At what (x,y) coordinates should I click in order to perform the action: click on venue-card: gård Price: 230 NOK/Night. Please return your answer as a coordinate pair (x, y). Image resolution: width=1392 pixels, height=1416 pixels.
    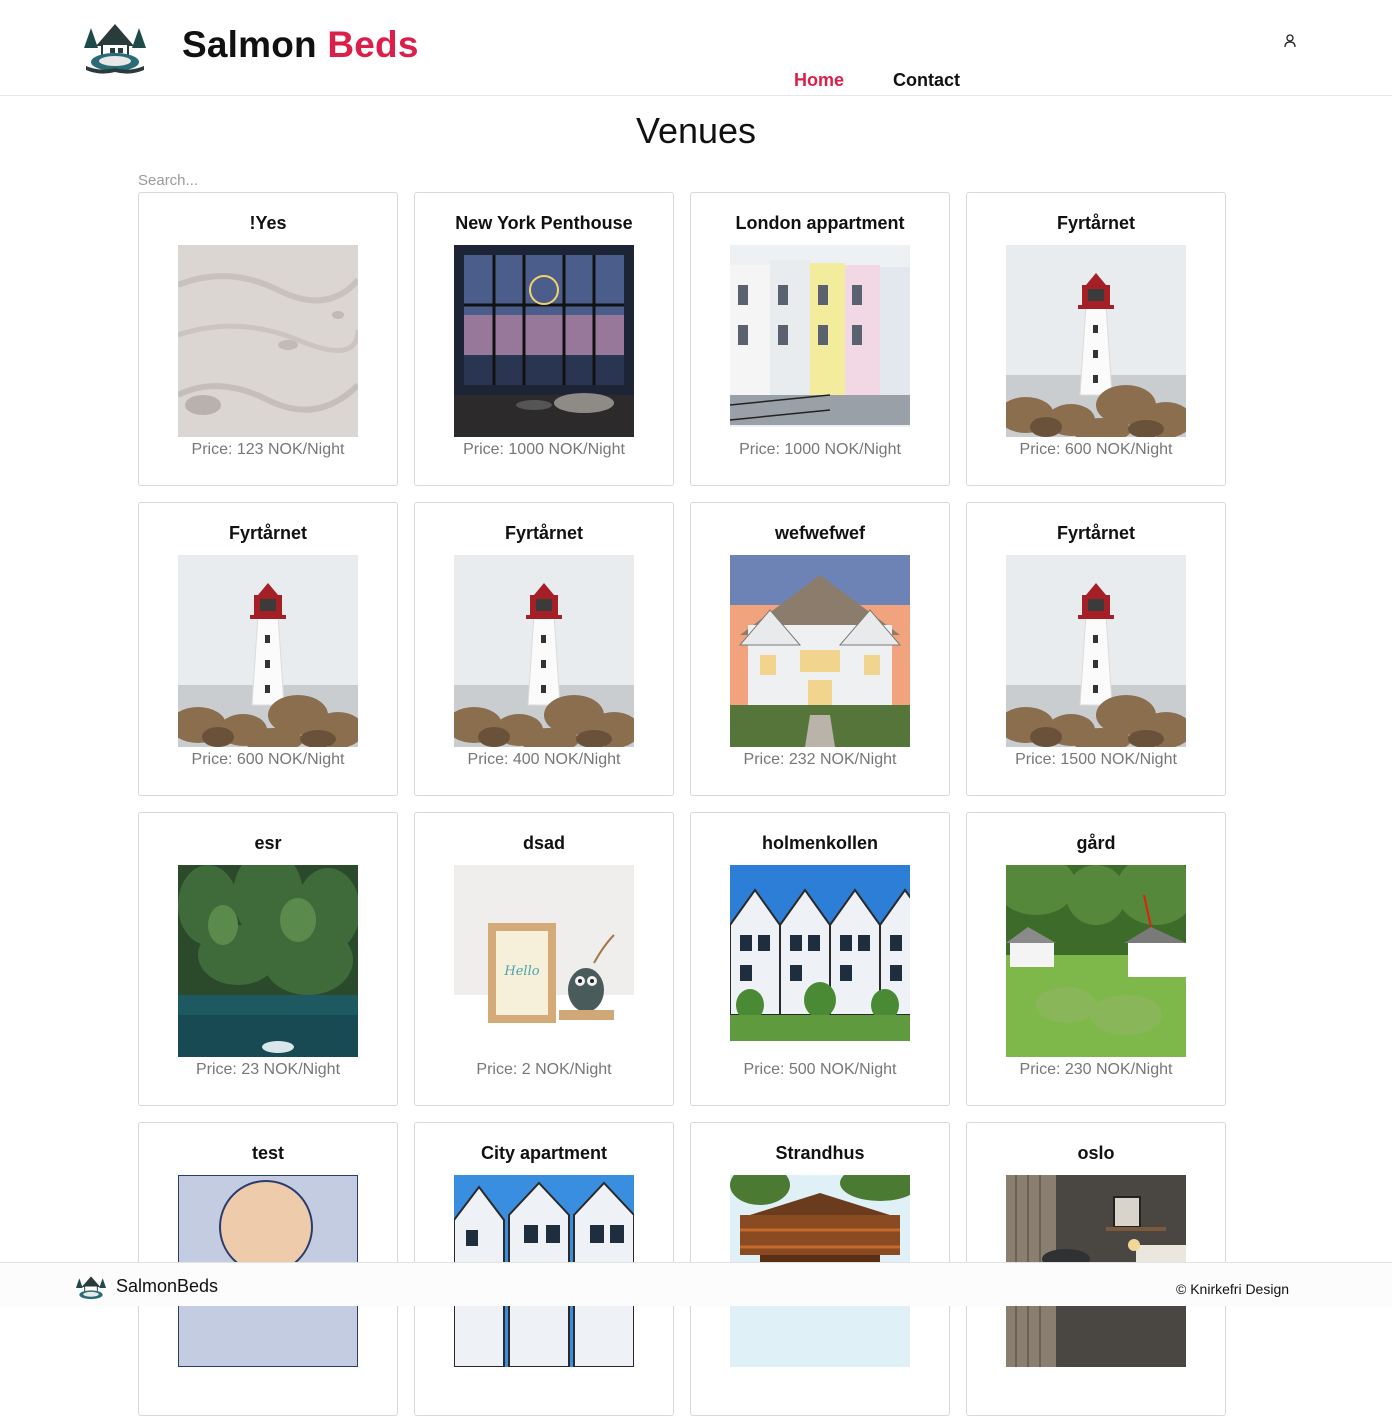
    Looking at the image, I should click on (1096, 959).